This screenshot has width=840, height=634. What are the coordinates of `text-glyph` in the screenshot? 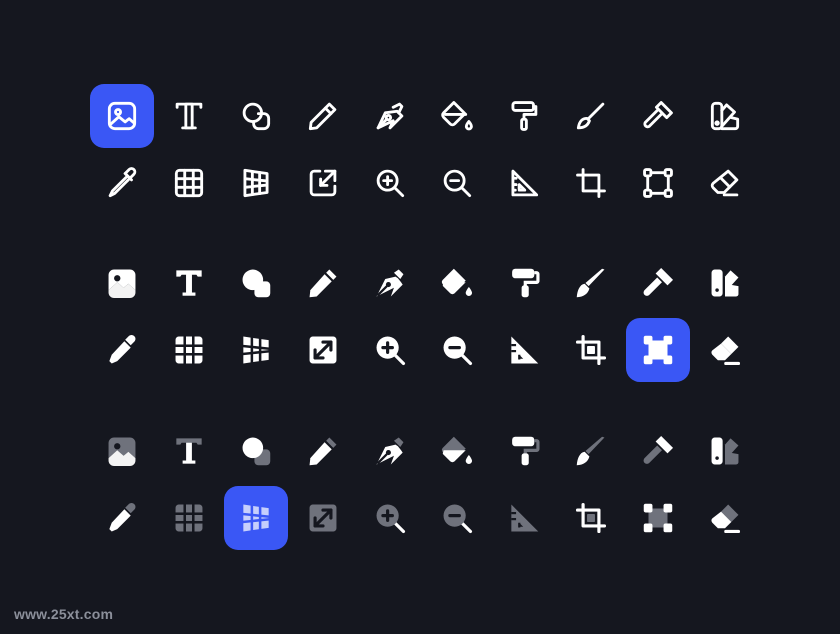 It's located at (189, 451).